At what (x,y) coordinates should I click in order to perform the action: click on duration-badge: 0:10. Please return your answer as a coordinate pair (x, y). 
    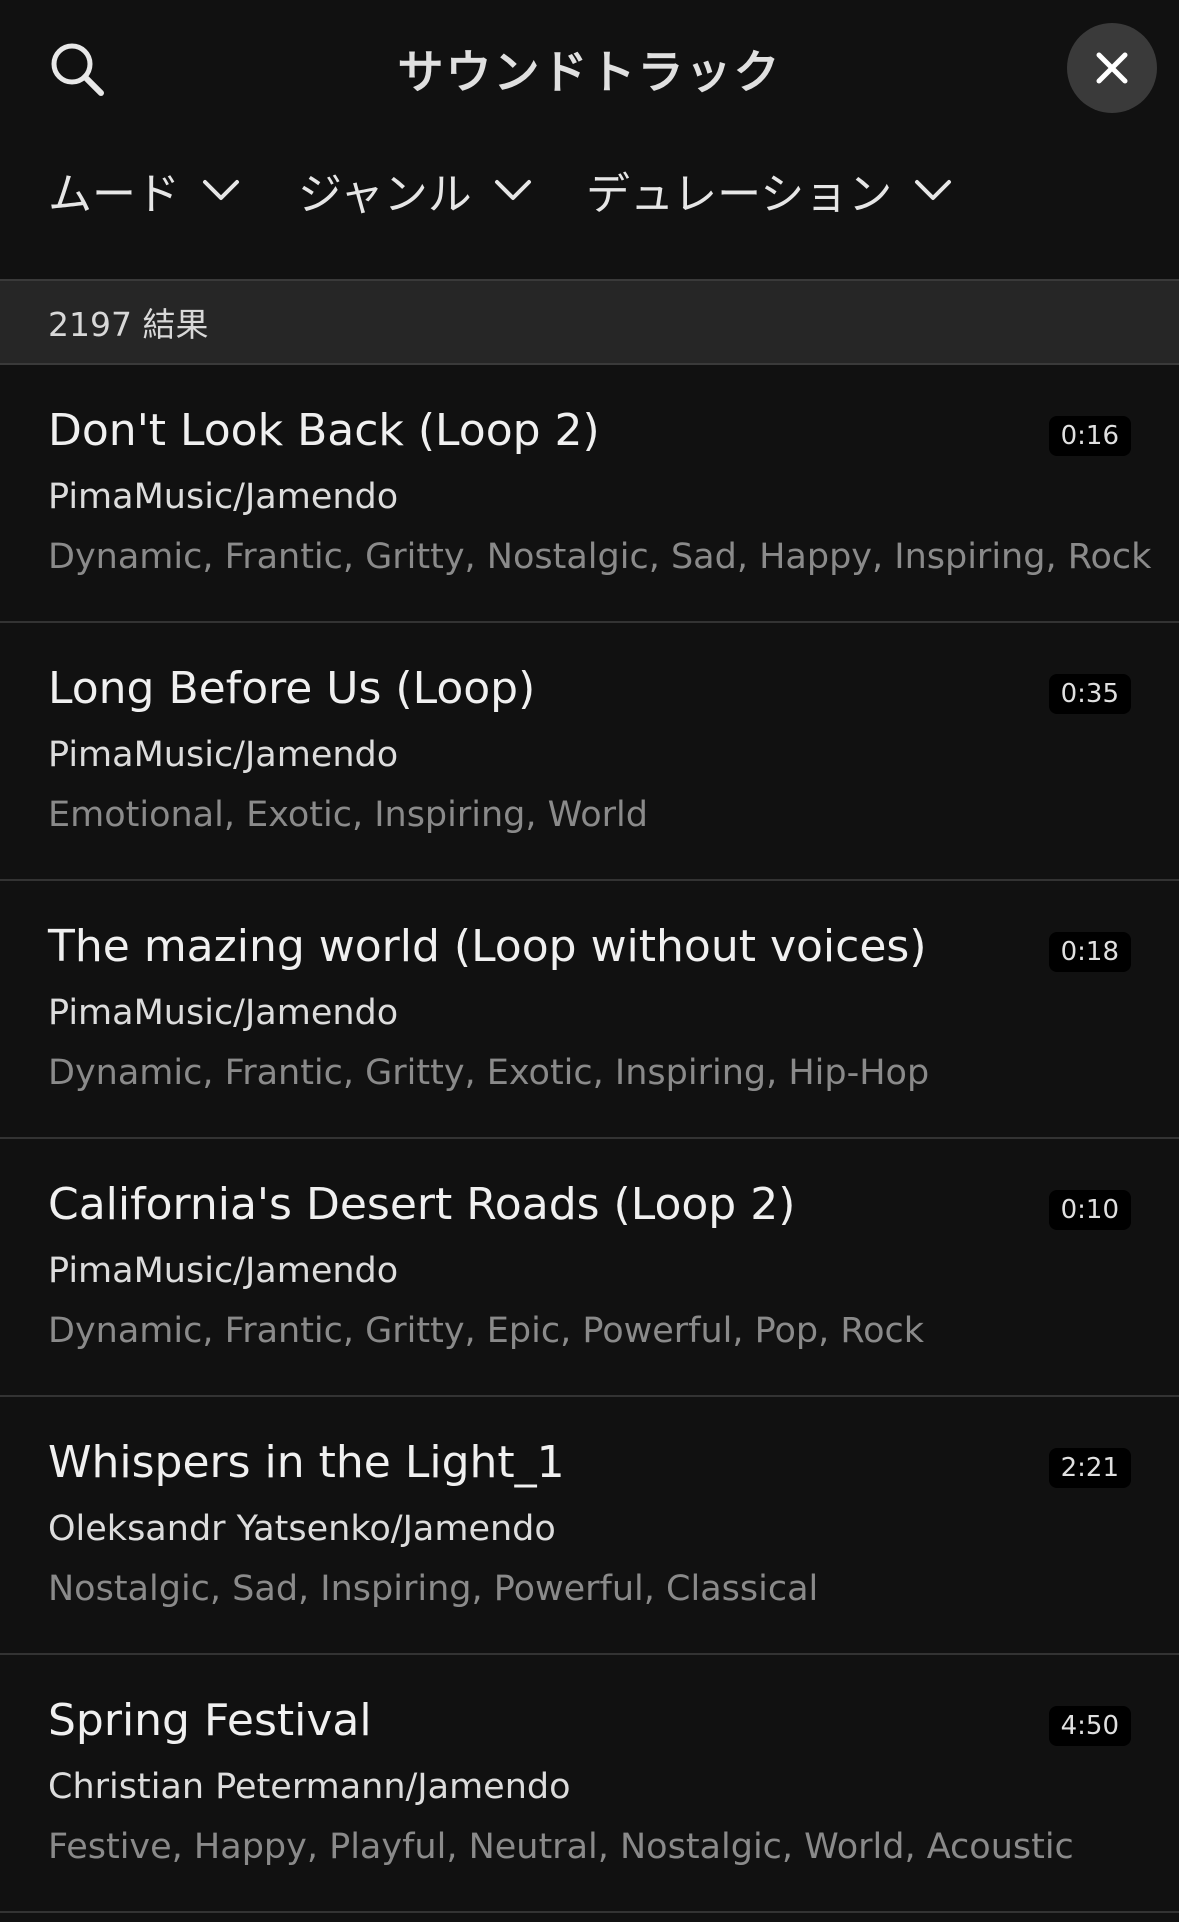
    Looking at the image, I should click on (1089, 1210).